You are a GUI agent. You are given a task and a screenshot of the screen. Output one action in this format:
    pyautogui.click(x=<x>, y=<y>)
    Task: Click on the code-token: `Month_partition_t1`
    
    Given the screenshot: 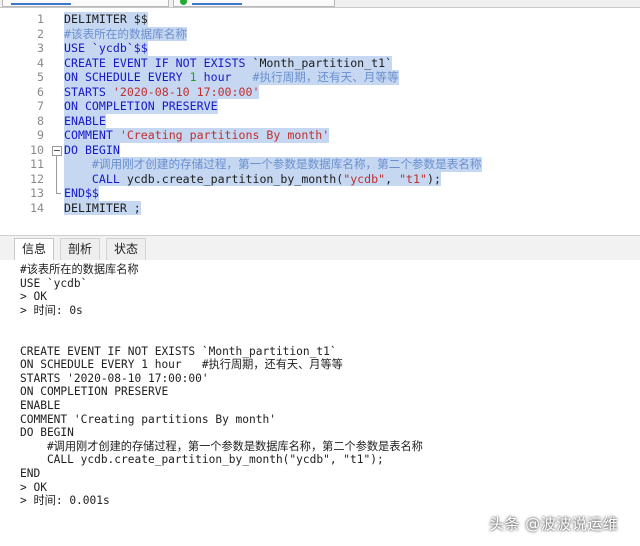 What is the action you would take?
    pyautogui.click(x=322, y=62)
    